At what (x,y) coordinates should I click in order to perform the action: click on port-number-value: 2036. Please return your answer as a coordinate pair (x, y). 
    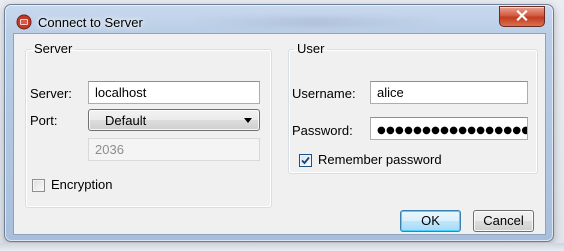
    Looking at the image, I should click on (109, 149).